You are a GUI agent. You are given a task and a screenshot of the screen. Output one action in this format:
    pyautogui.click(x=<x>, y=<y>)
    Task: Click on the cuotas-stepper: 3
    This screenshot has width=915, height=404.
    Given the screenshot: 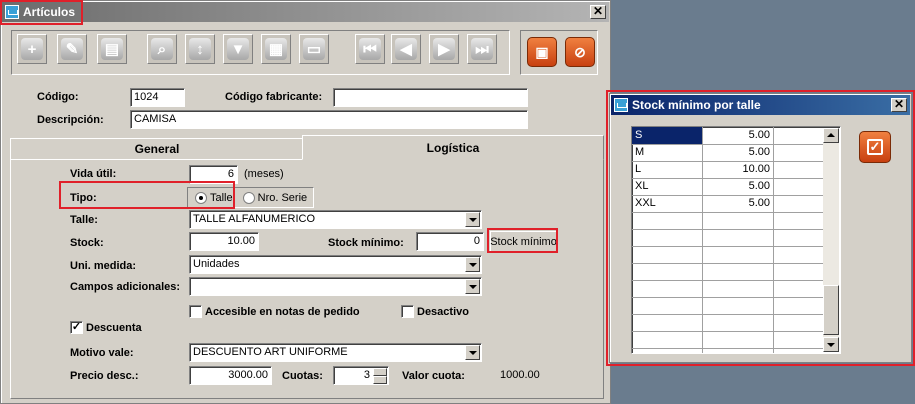 What is the action you would take?
    pyautogui.click(x=361, y=375)
    